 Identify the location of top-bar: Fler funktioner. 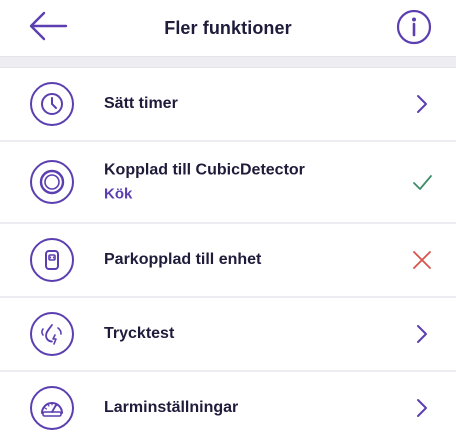
(228, 28).